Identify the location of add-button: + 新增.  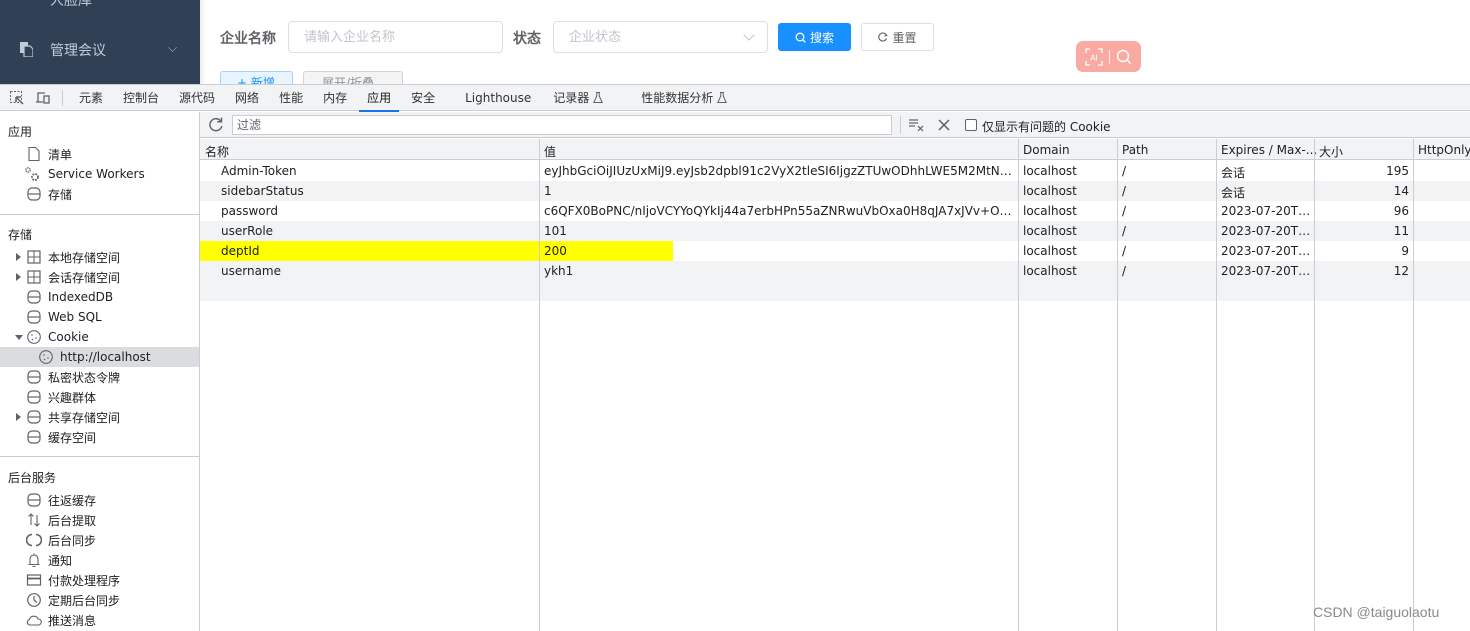
(256, 77).